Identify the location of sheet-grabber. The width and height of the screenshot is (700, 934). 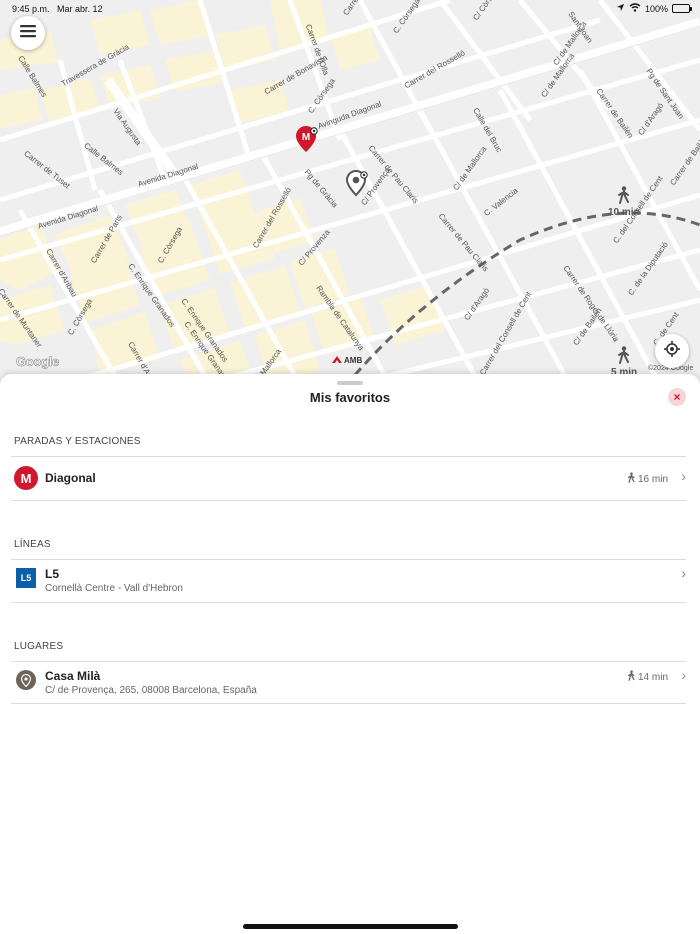
(350, 383).